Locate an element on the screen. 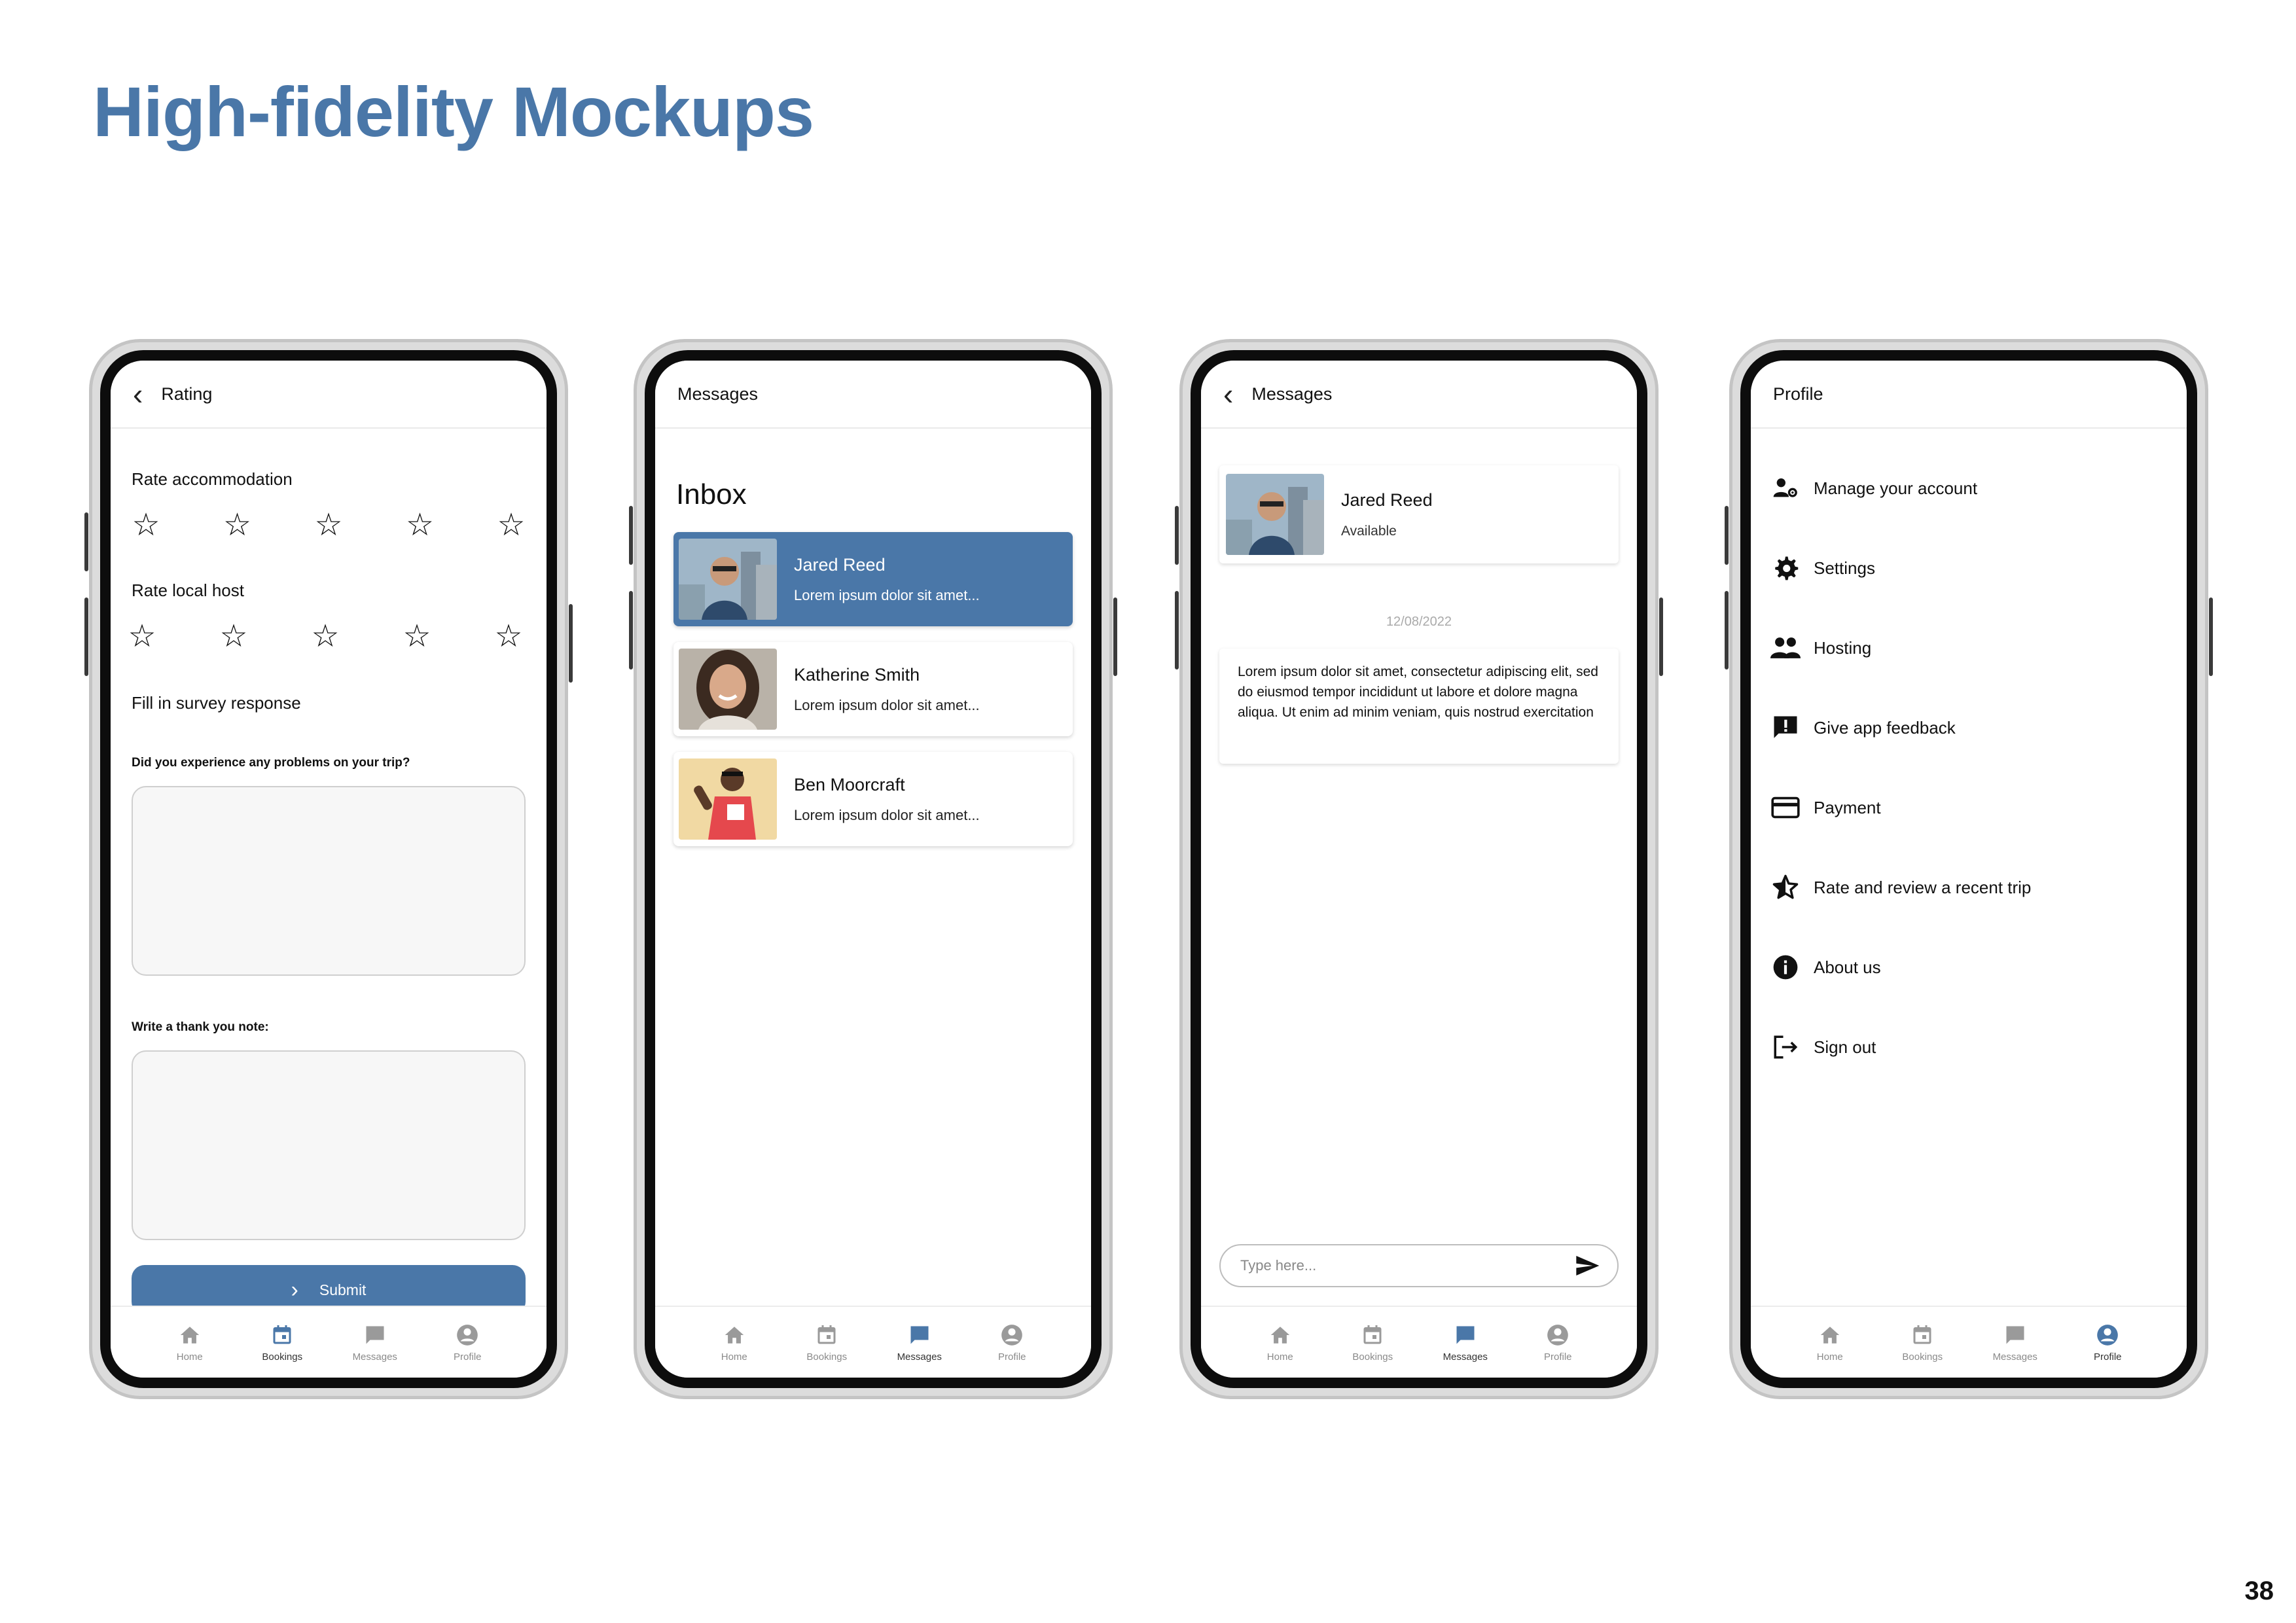  host-star-rating: ☆ ☆ ☆ ☆ ☆ is located at coordinates (325, 636).